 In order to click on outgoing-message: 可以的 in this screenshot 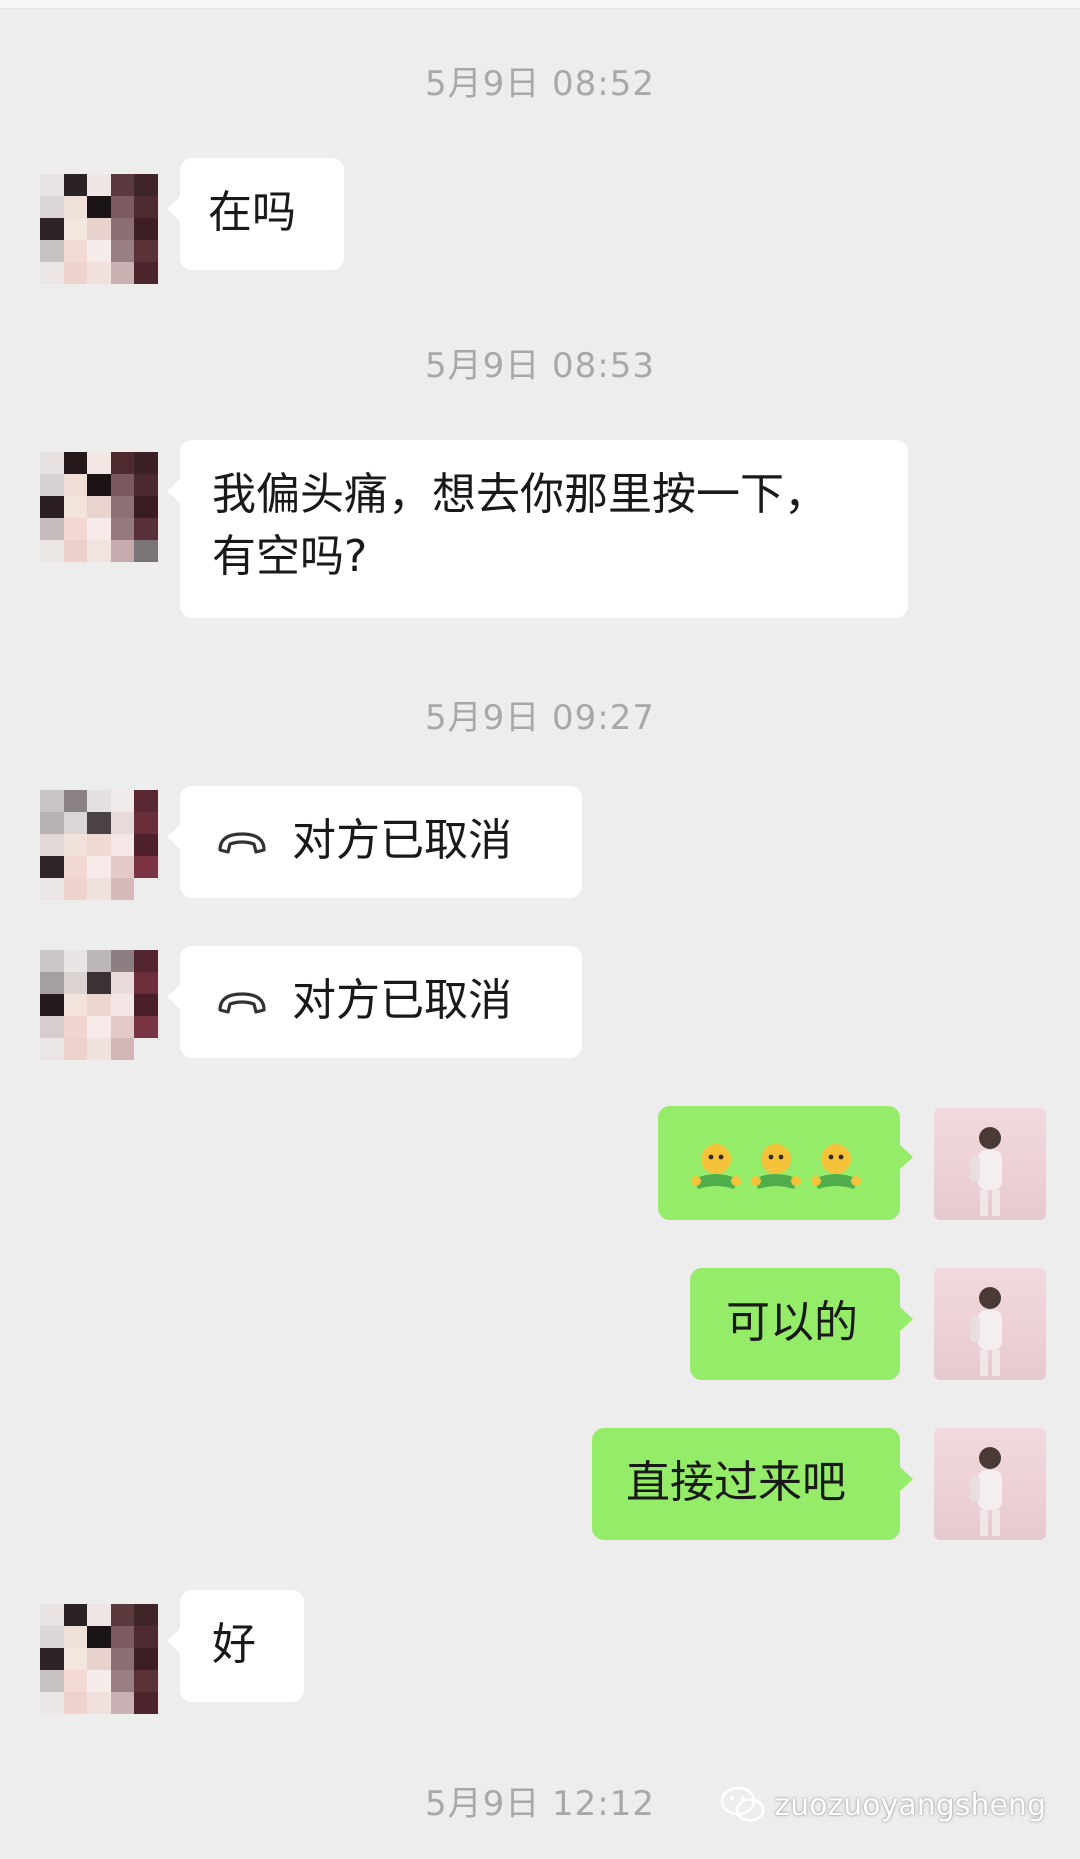, I will do `click(801, 1324)`.